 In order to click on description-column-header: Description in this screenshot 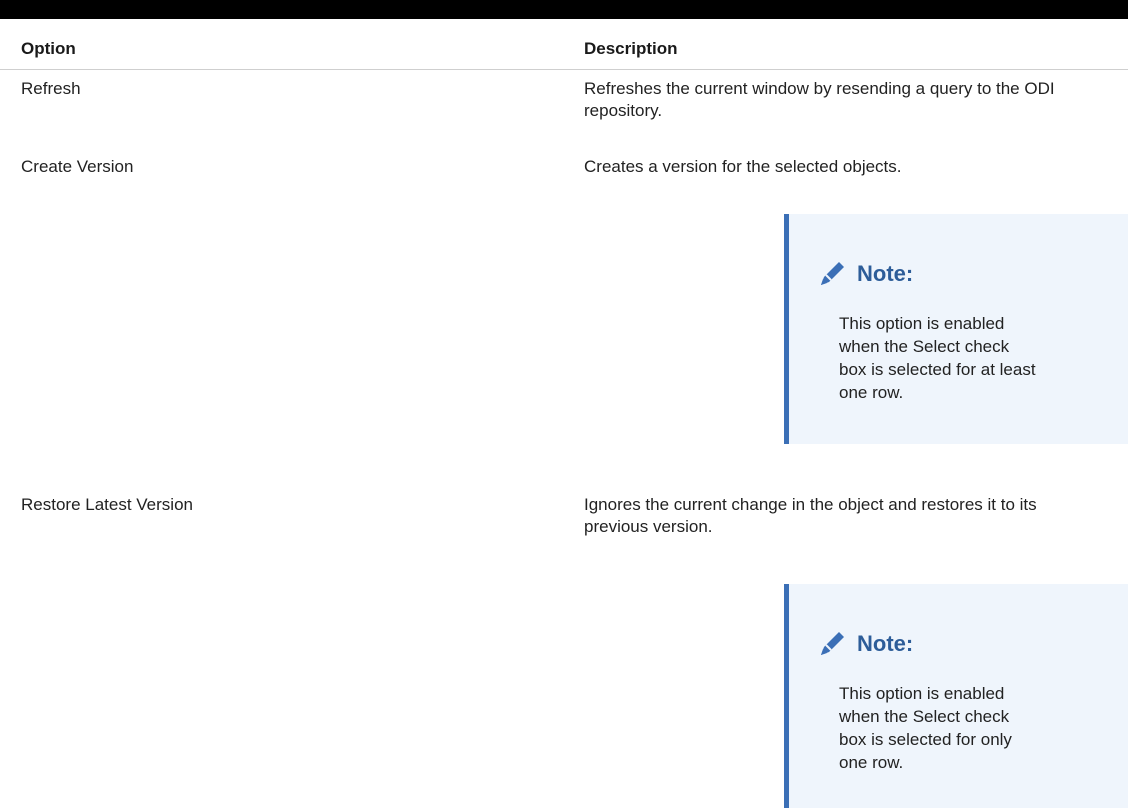, I will do `click(631, 48)`.